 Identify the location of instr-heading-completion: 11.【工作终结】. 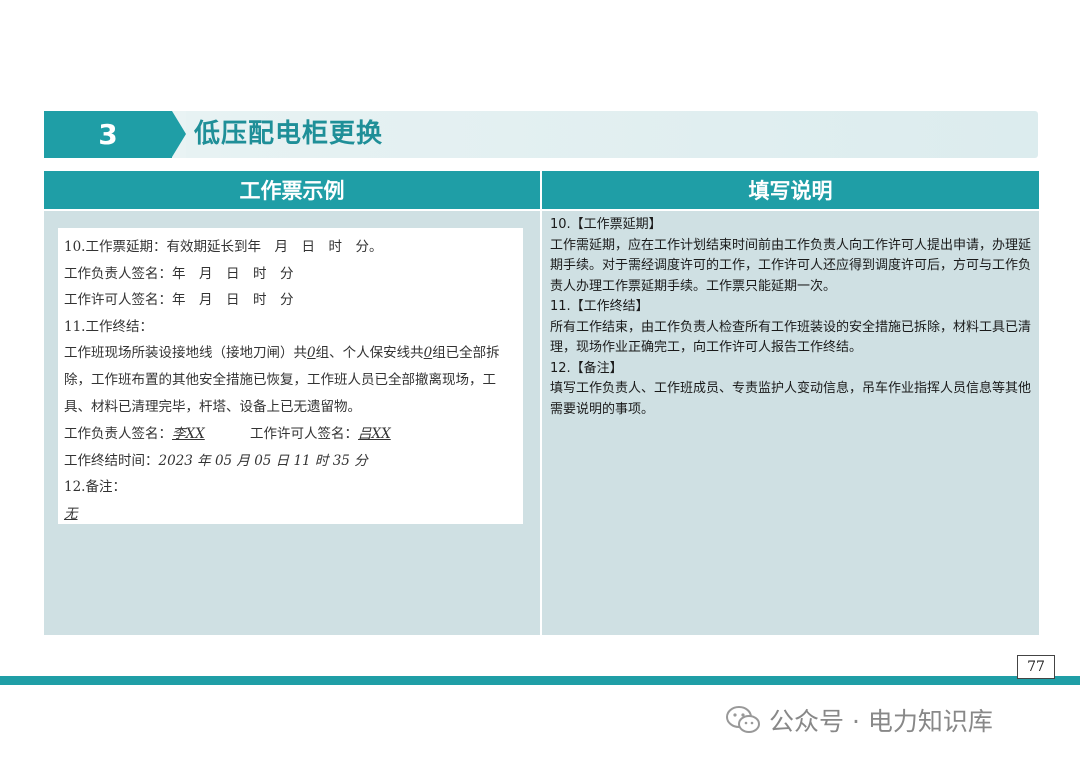
(599, 306).